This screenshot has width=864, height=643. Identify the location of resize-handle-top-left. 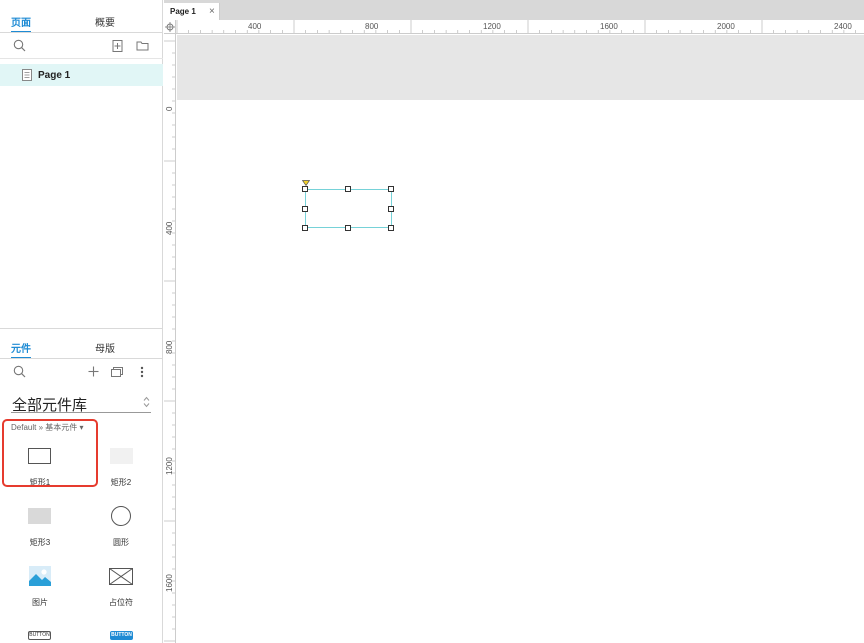
(305, 189).